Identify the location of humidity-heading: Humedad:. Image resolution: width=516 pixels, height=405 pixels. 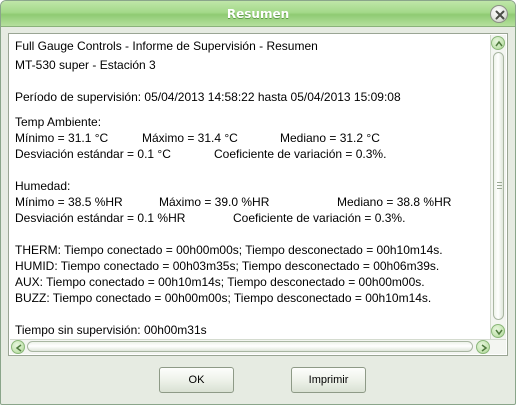
(43, 186).